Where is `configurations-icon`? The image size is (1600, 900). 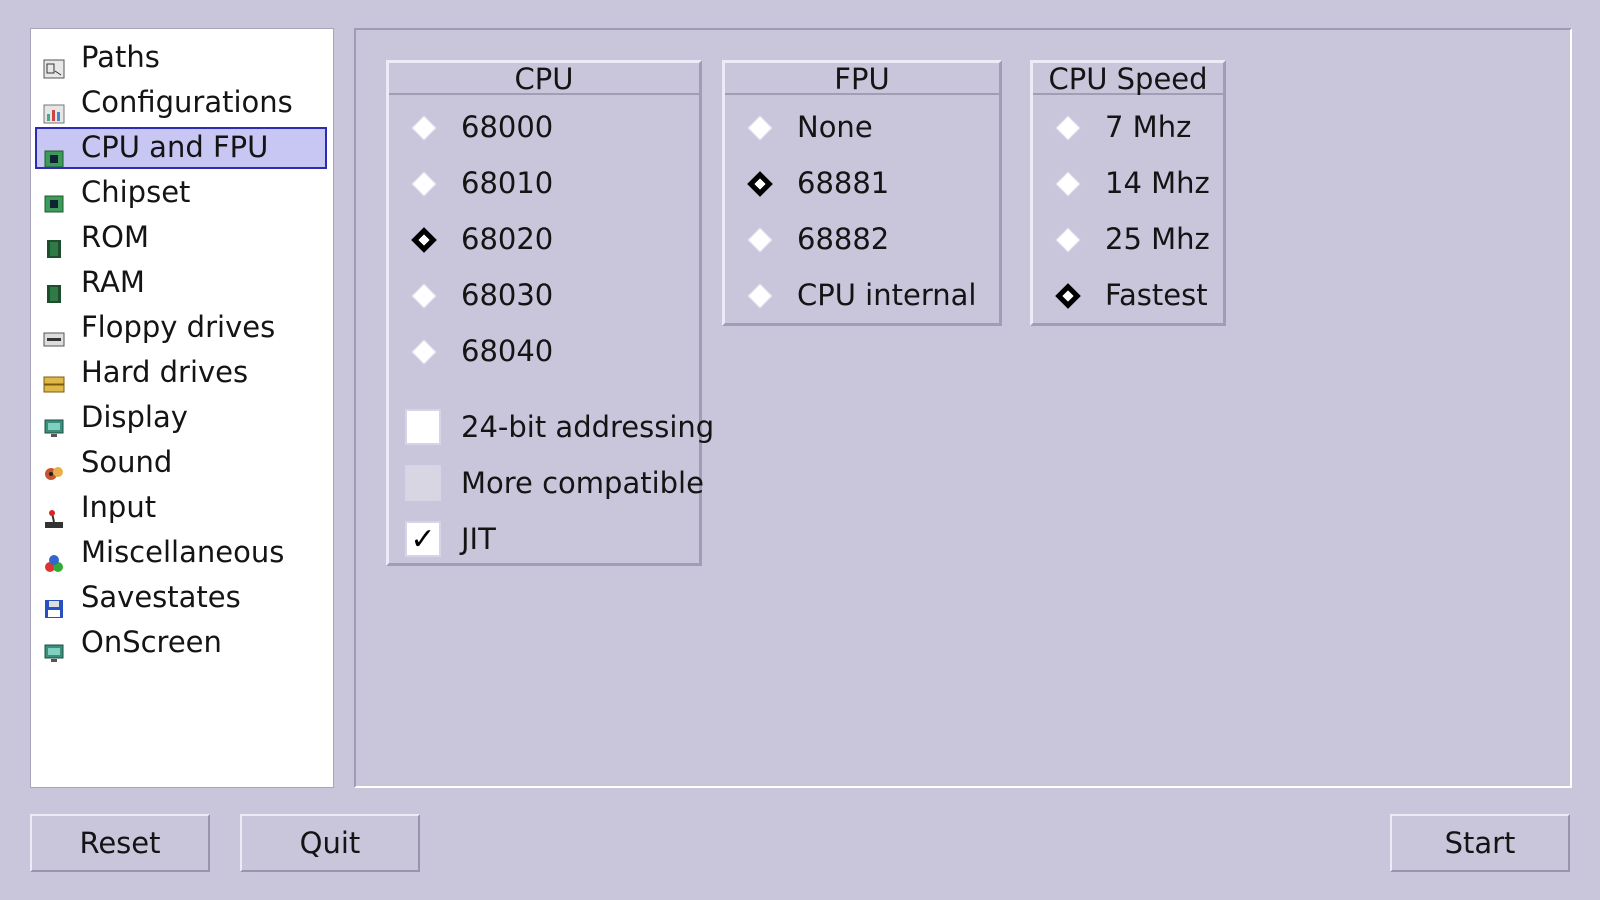
configurations-icon is located at coordinates (54, 108).